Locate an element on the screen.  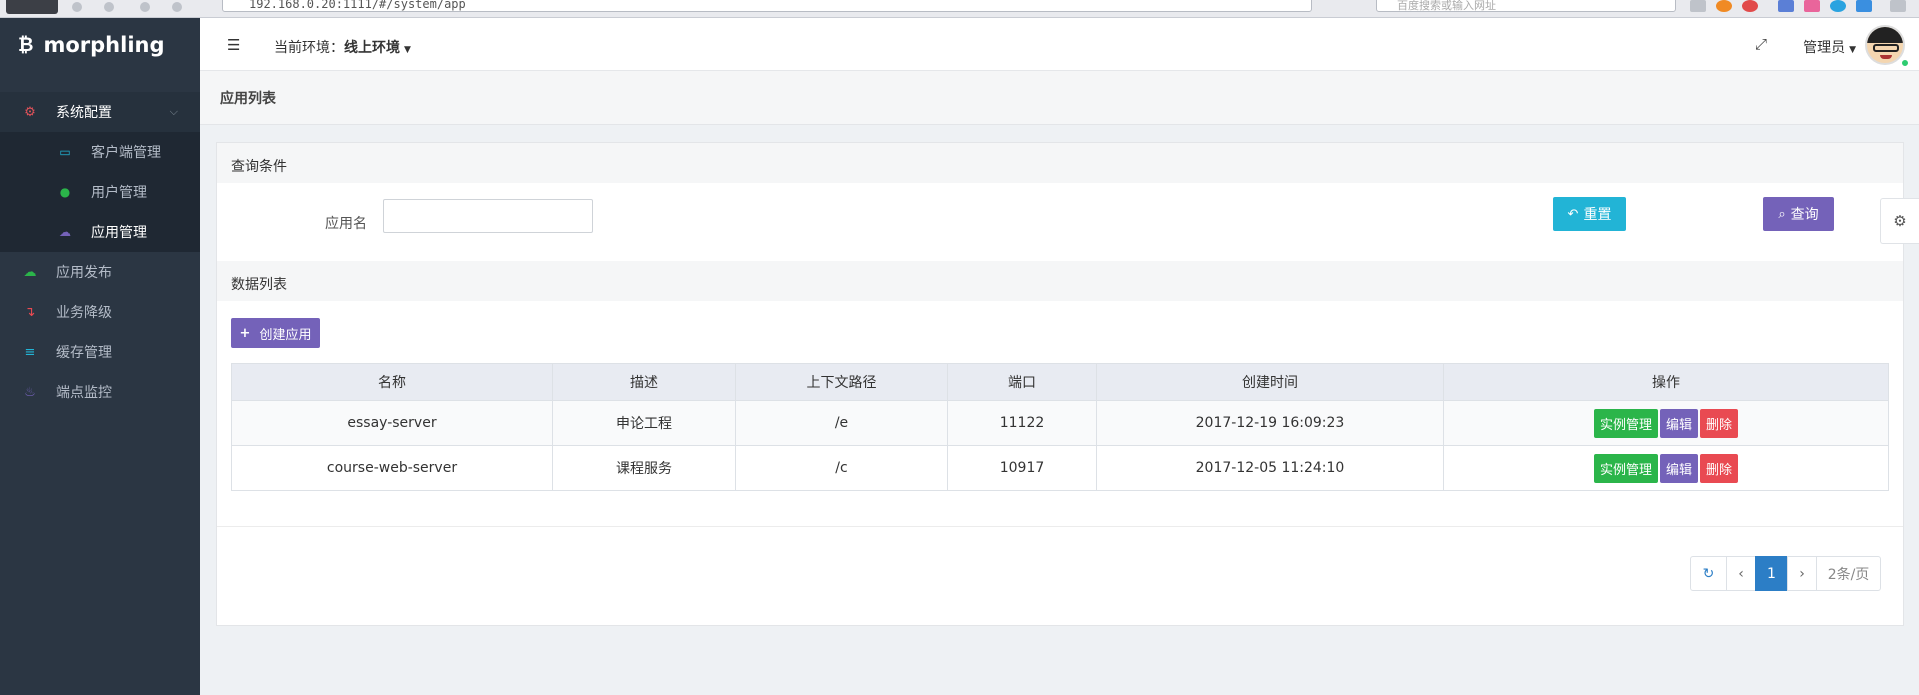
query-section-title: 查询条件 is located at coordinates (1060, 163).